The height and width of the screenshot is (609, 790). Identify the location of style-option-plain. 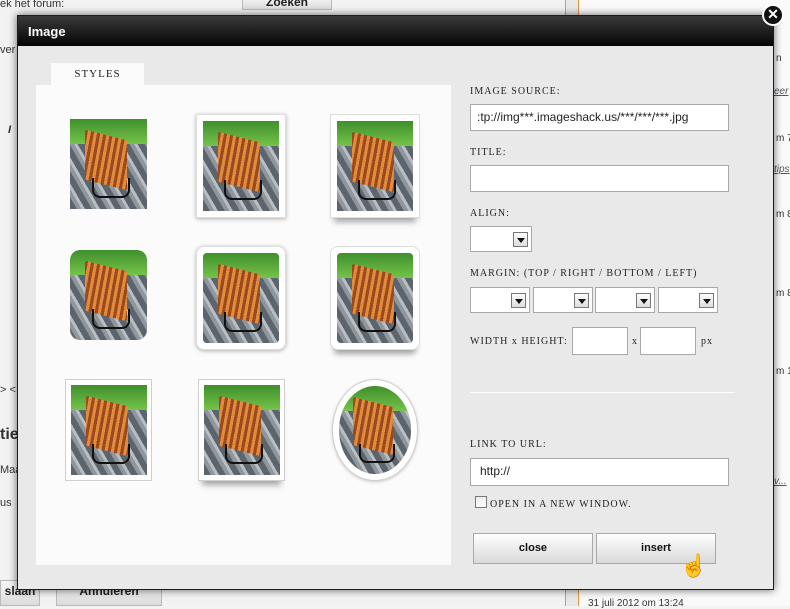
(108, 164).